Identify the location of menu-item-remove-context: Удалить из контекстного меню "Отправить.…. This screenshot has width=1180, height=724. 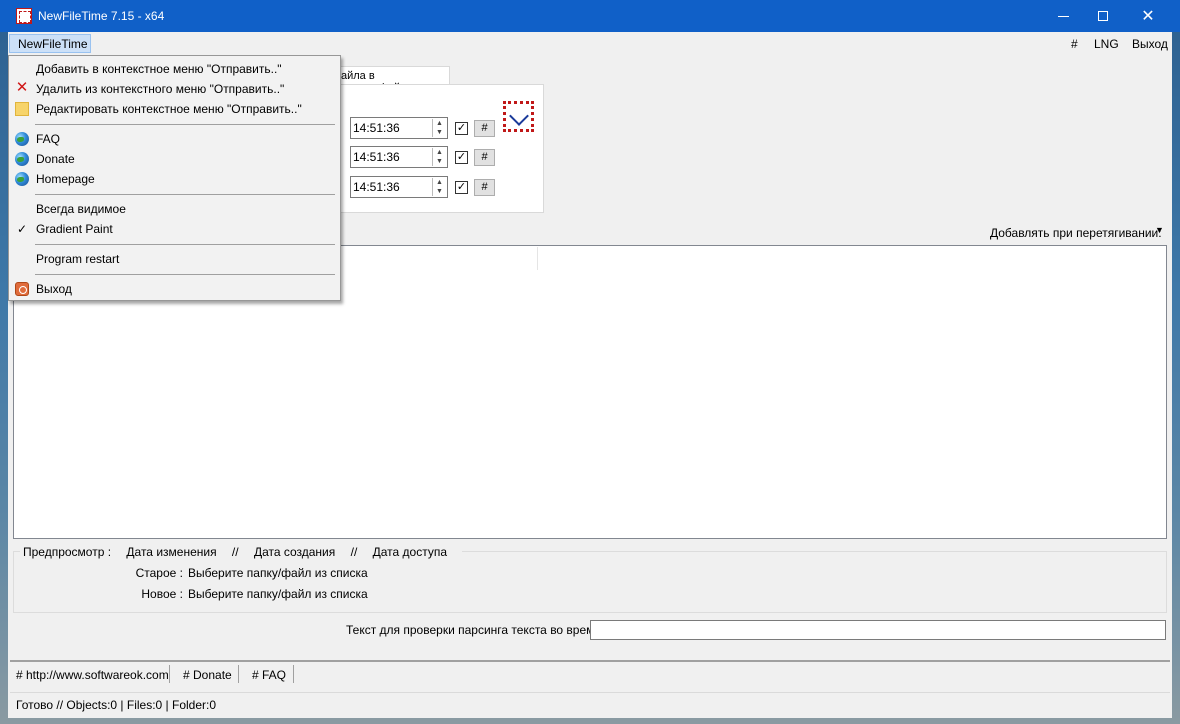
(160, 89).